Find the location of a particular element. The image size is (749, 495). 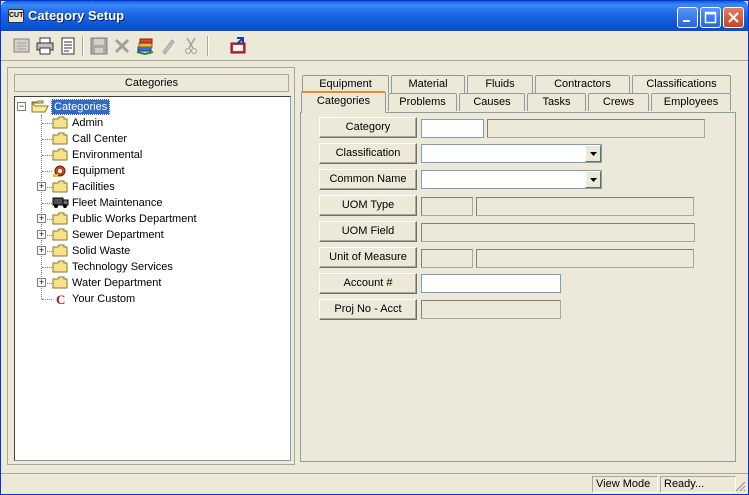

stack-button is located at coordinates (145, 46).